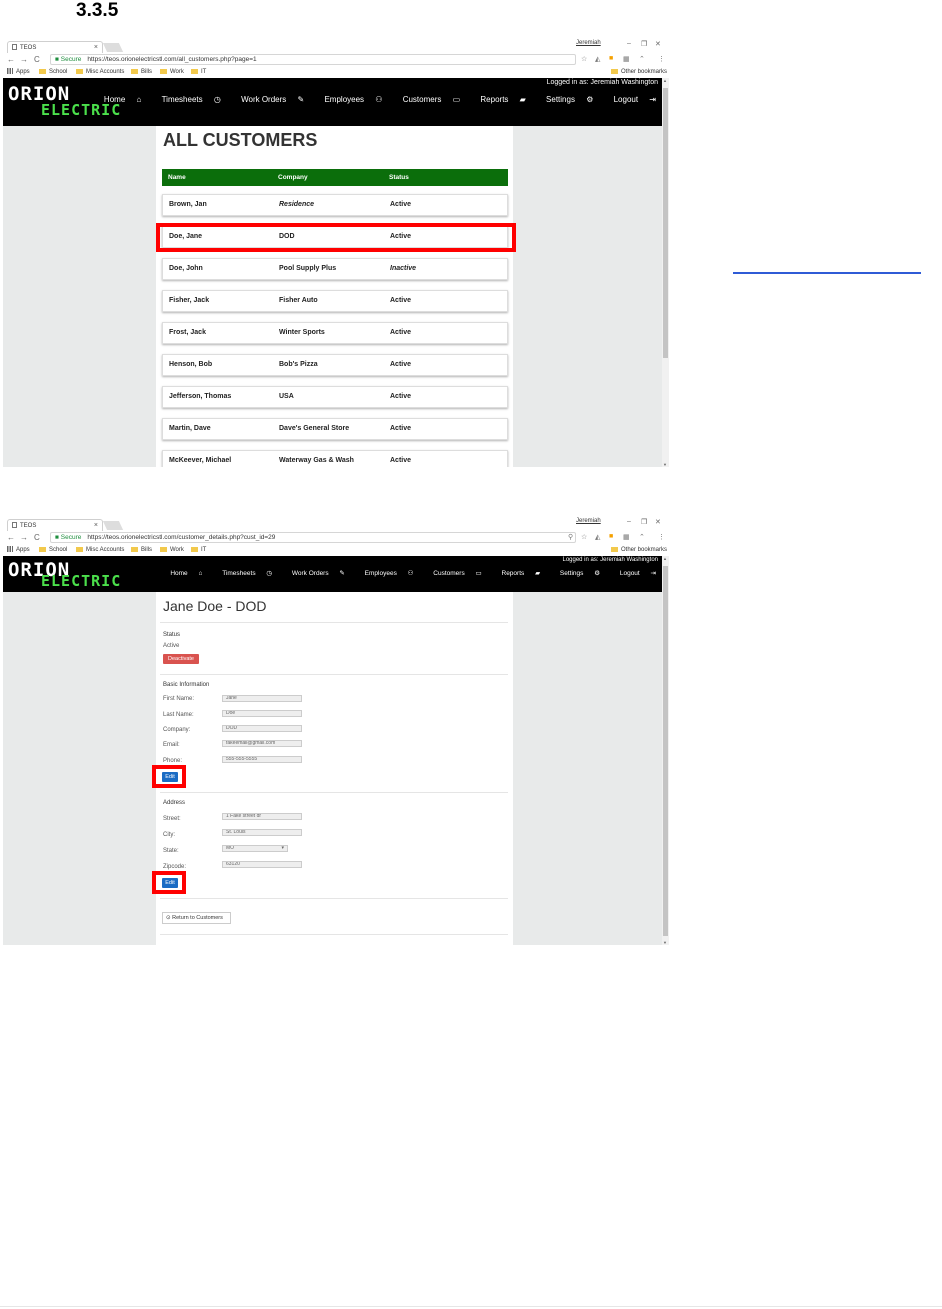 This screenshot has height=1309, width=942. I want to click on users-icon: ⚇, so click(379, 99).